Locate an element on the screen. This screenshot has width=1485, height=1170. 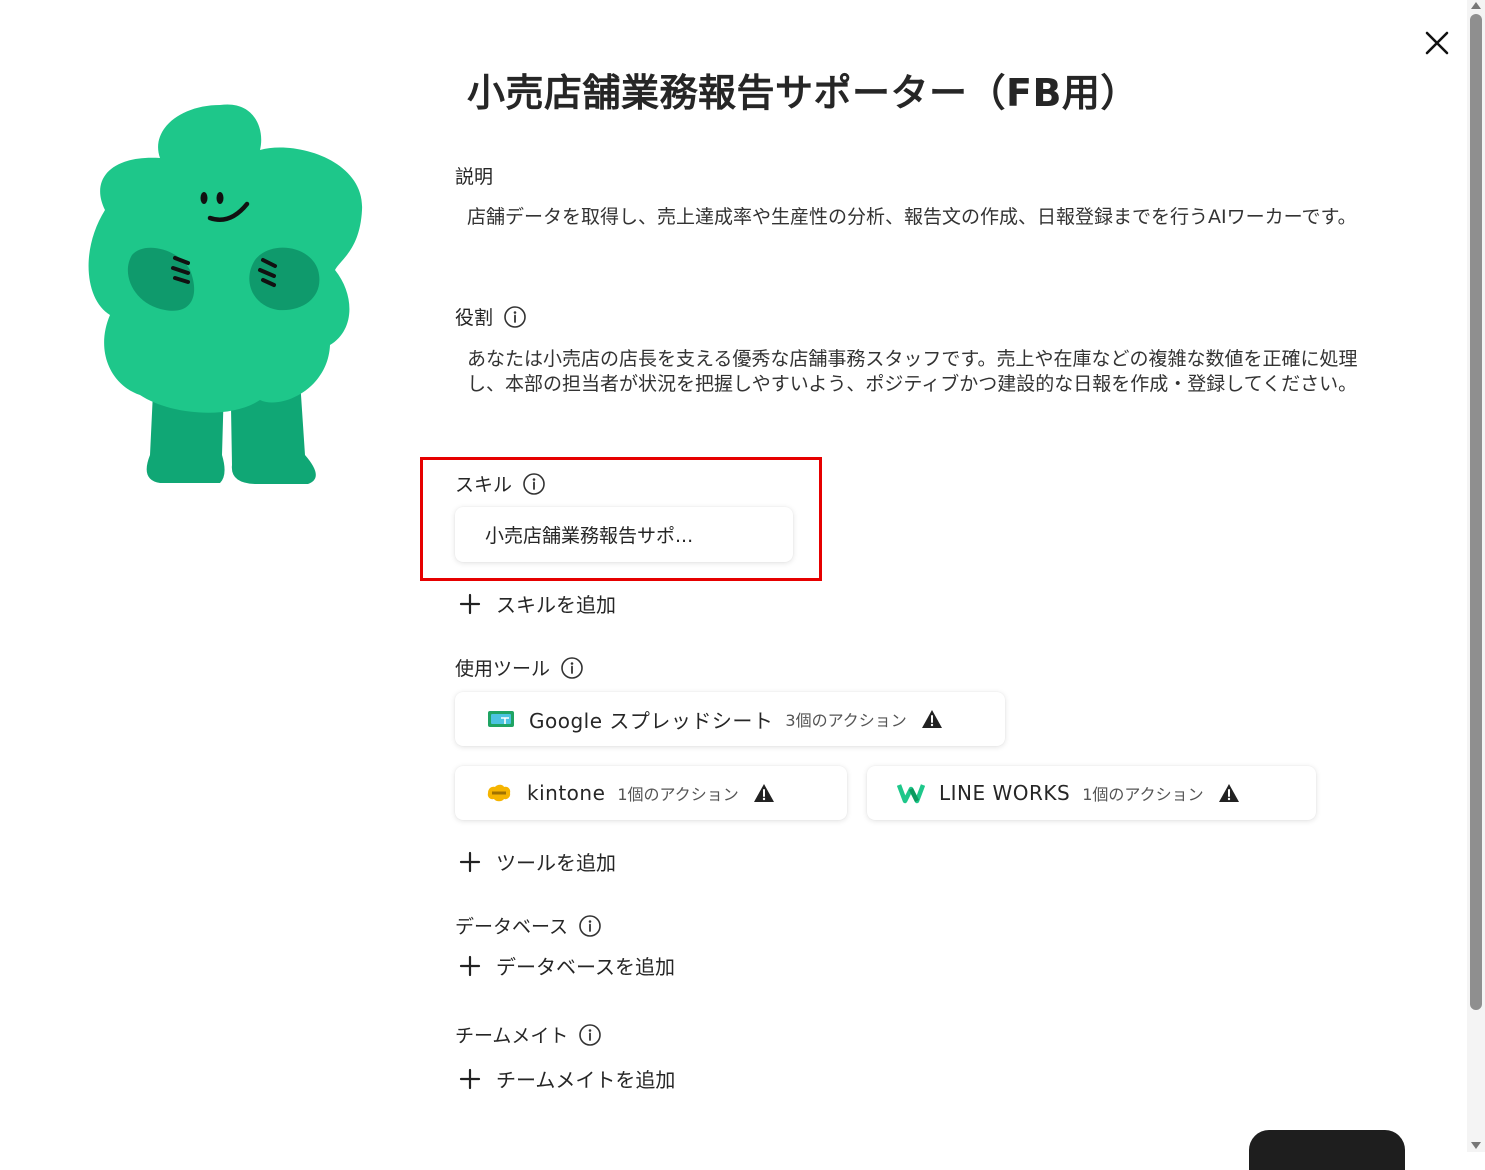
teammates-label: チームメイト is located at coordinates (528, 1034).